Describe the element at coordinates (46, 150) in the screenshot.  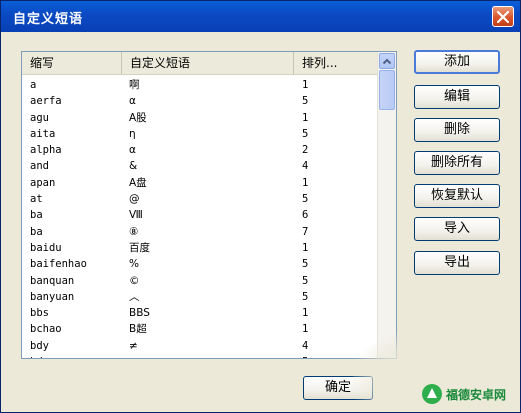
I see `abbr-cell: alpha` at that location.